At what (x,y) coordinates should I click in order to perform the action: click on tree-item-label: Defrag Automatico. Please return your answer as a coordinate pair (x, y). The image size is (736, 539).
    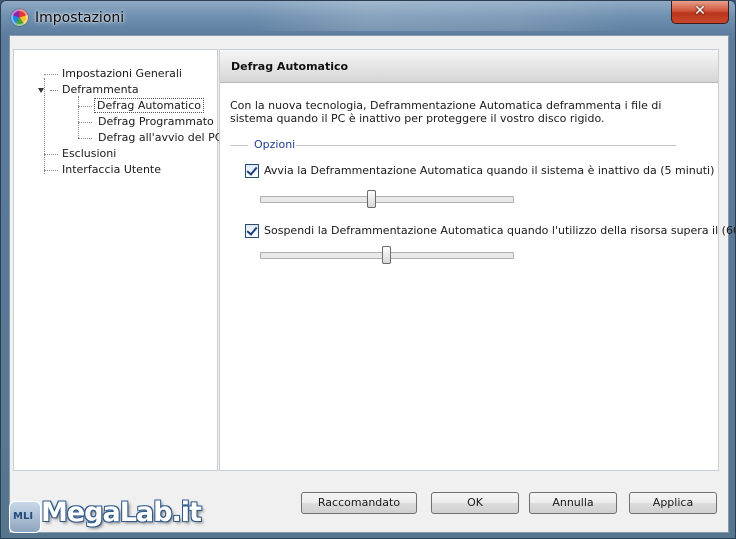
    Looking at the image, I should click on (149, 105).